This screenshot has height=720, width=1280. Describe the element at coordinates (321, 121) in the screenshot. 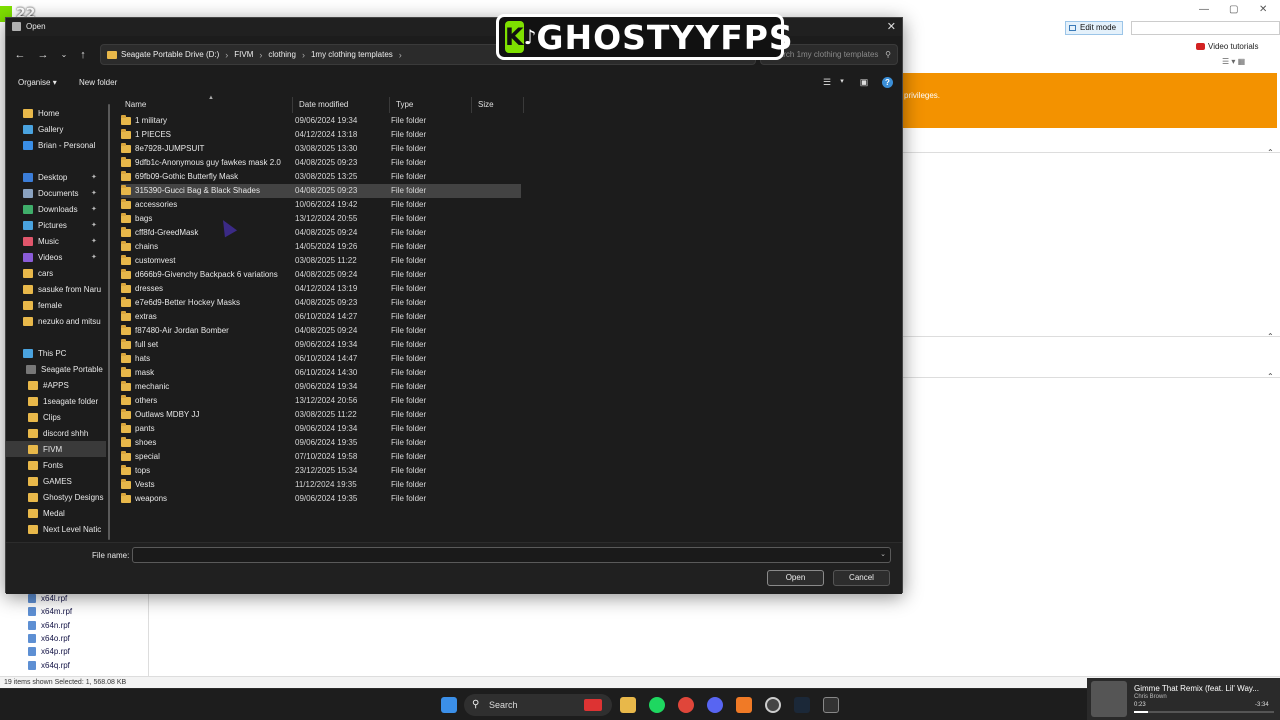

I see `file-row: 1 military 09/06/2024 19:34 File folder` at that location.